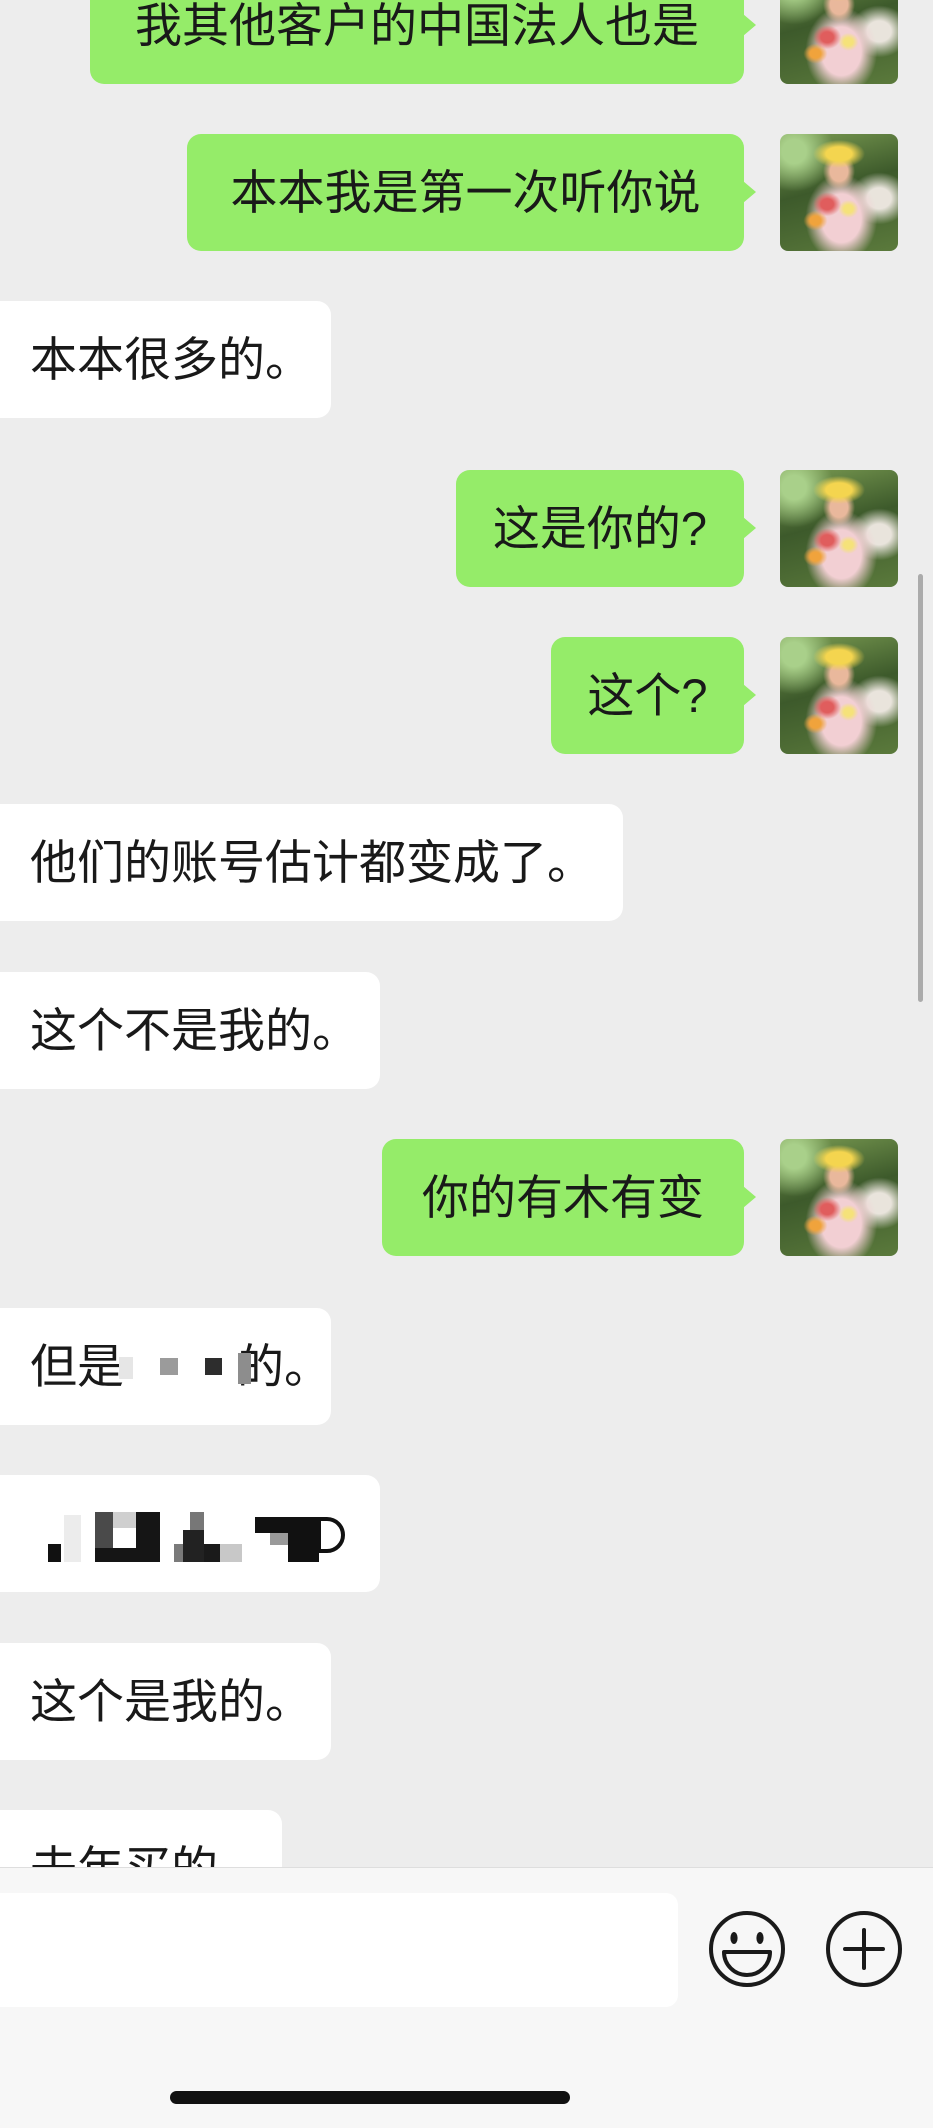 The width and height of the screenshot is (933, 2128). What do you see at coordinates (466, 695) in the screenshot?
I see `message-row-sent: 这个?` at bounding box center [466, 695].